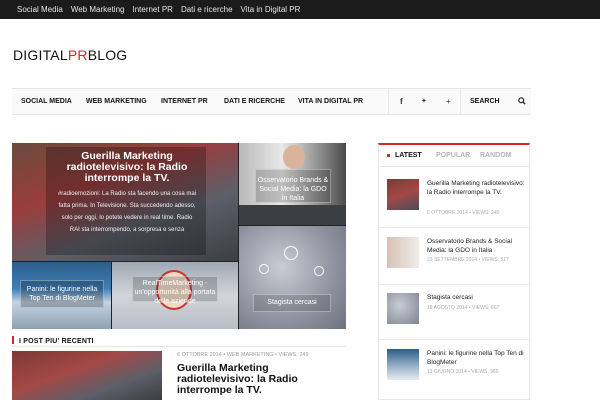  I want to click on sidebar-post-meta: 18 AGOSTO 2014 • VIEWS: 667, so click(463, 308).